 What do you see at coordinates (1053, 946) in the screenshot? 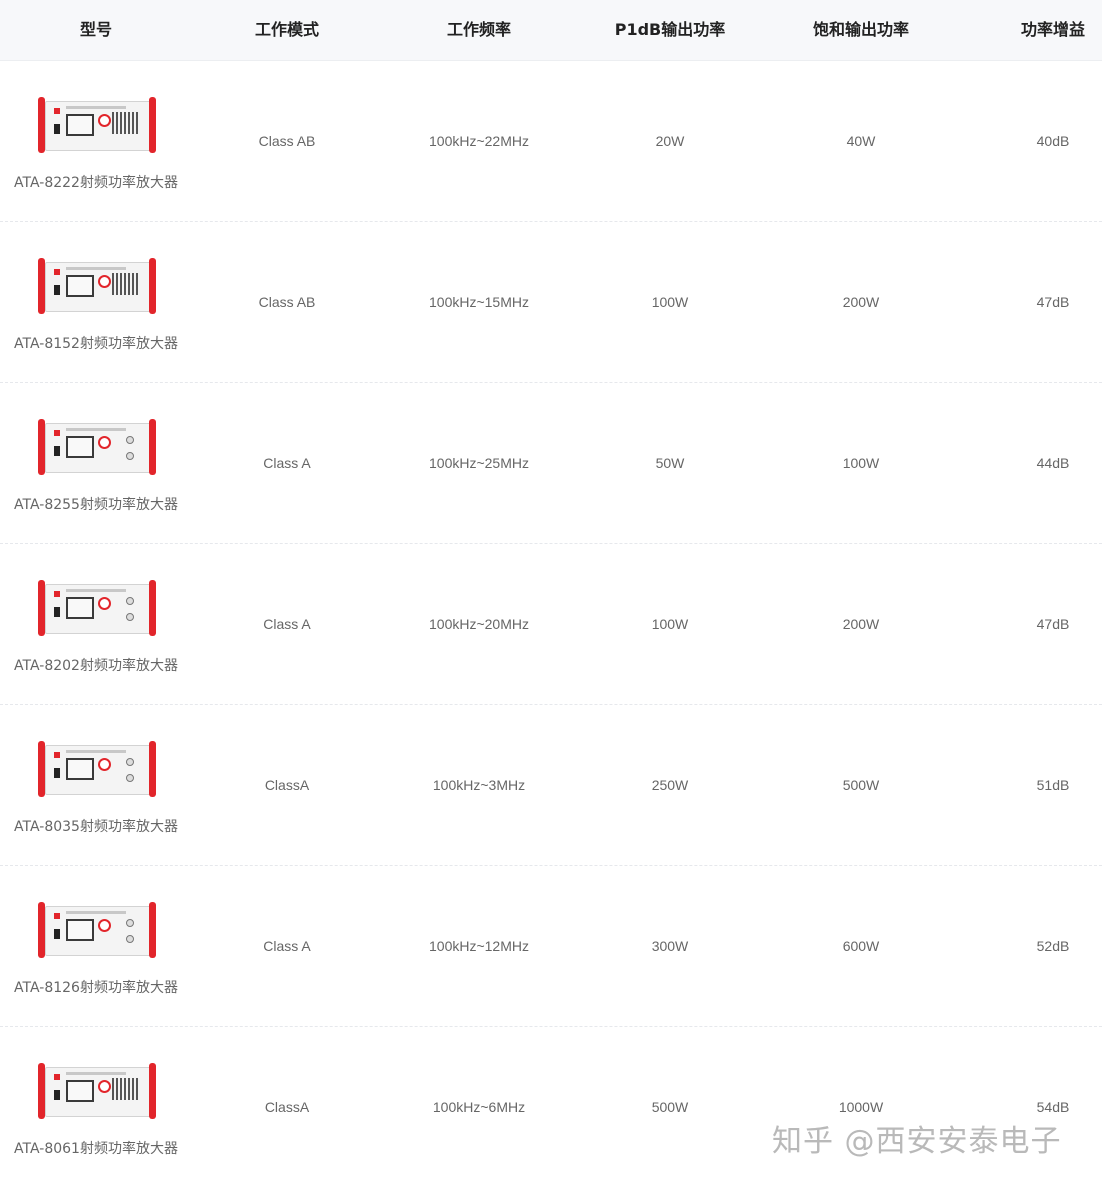
I see `gain-cell: 52dB` at bounding box center [1053, 946].